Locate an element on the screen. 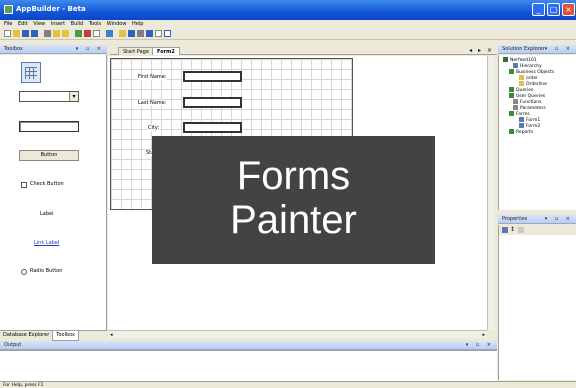 This screenshot has width=576, height=388. last-name-field is located at coordinates (212, 102).